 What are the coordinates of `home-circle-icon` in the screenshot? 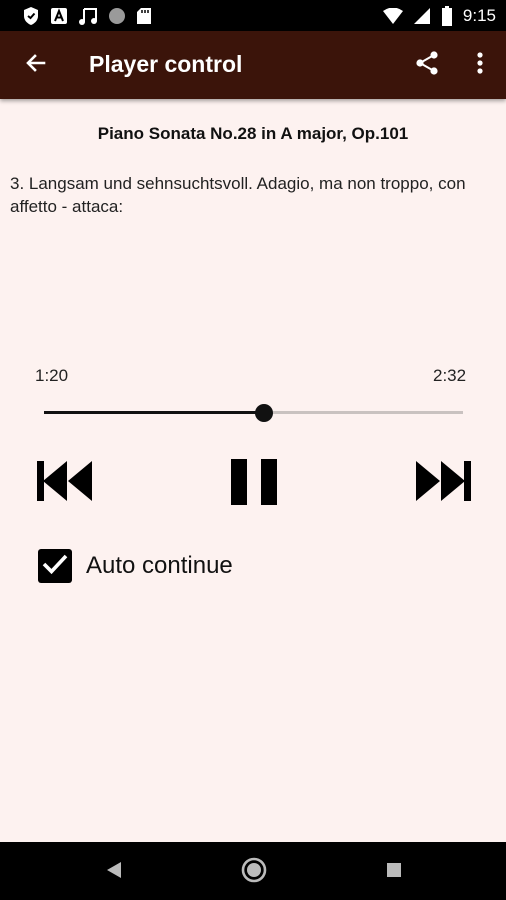 It's located at (254, 872).